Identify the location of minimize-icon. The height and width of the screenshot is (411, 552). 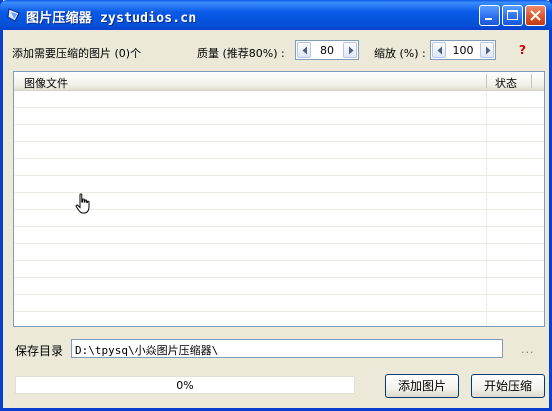
(488, 19).